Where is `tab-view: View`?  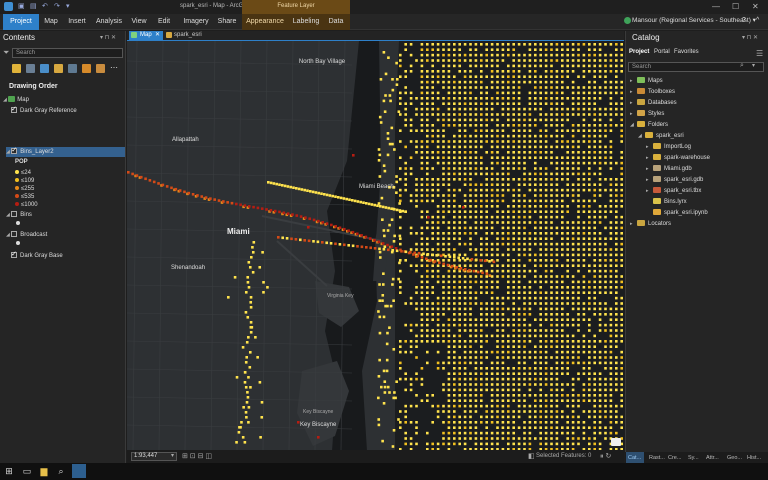
tab-view: View is located at coordinates (139, 22).